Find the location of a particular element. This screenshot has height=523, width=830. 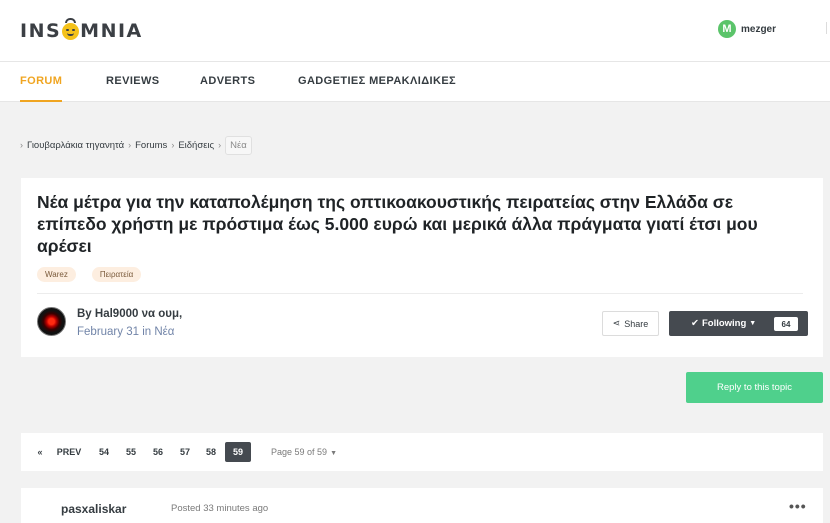

page-54: 54 is located at coordinates (104, 452).